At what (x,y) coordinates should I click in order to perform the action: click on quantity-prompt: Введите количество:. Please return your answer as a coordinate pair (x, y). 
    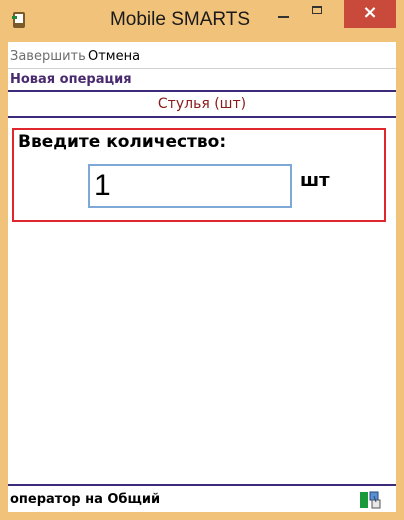
    Looking at the image, I should click on (122, 142).